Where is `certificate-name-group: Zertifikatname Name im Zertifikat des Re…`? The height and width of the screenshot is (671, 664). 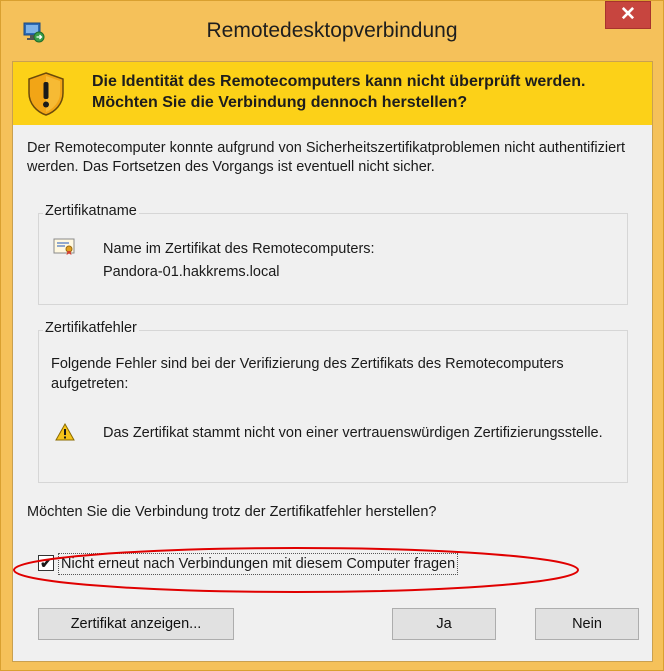 certificate-name-group: Zertifikatname Name im Zertifikat des Re… is located at coordinates (333, 254).